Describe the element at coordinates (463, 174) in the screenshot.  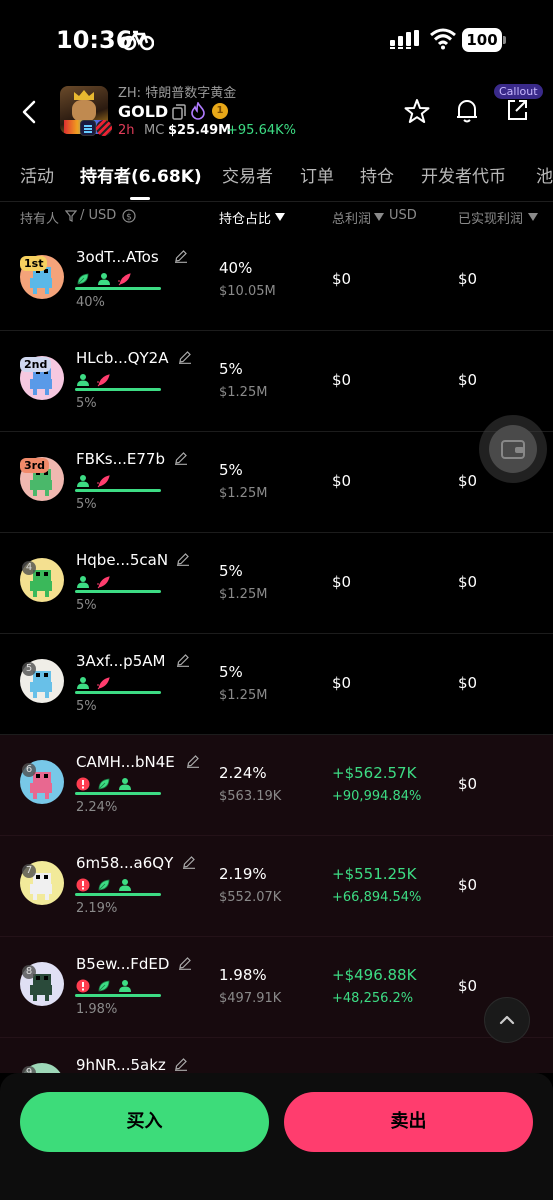
I see `tab-dev-tokens: 开发者代币` at that location.